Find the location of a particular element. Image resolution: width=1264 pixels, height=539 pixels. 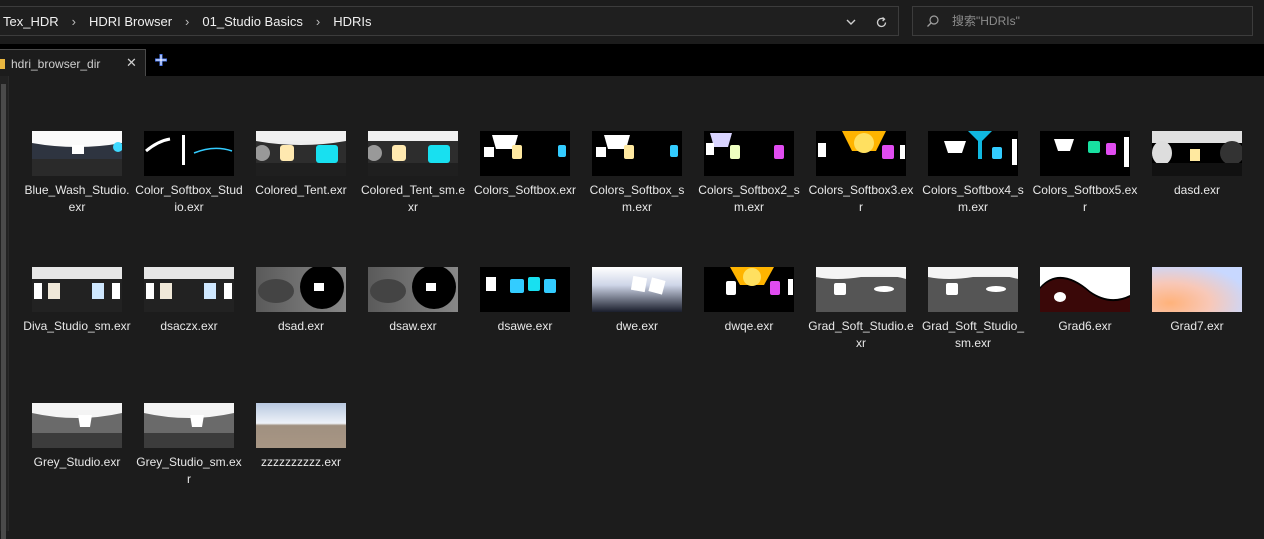

file-item: Colored_Tent.exr is located at coordinates (301, 165).